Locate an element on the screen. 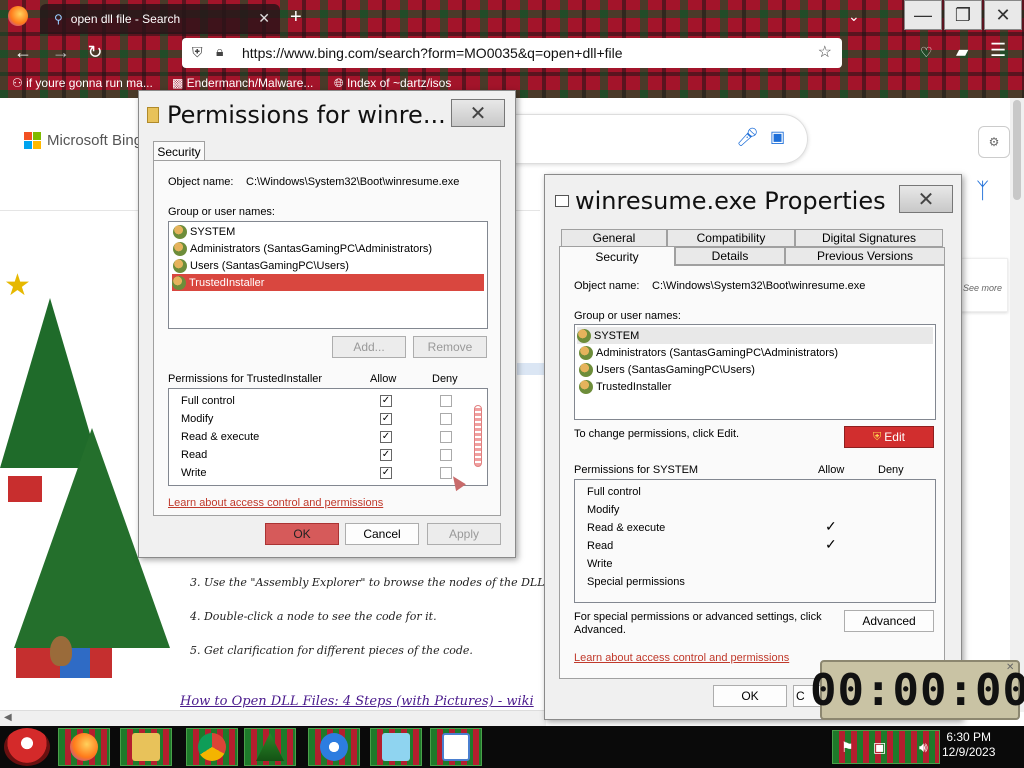 The height and width of the screenshot is (768, 1024). edit-button: ⛨ Edit is located at coordinates (889, 437).